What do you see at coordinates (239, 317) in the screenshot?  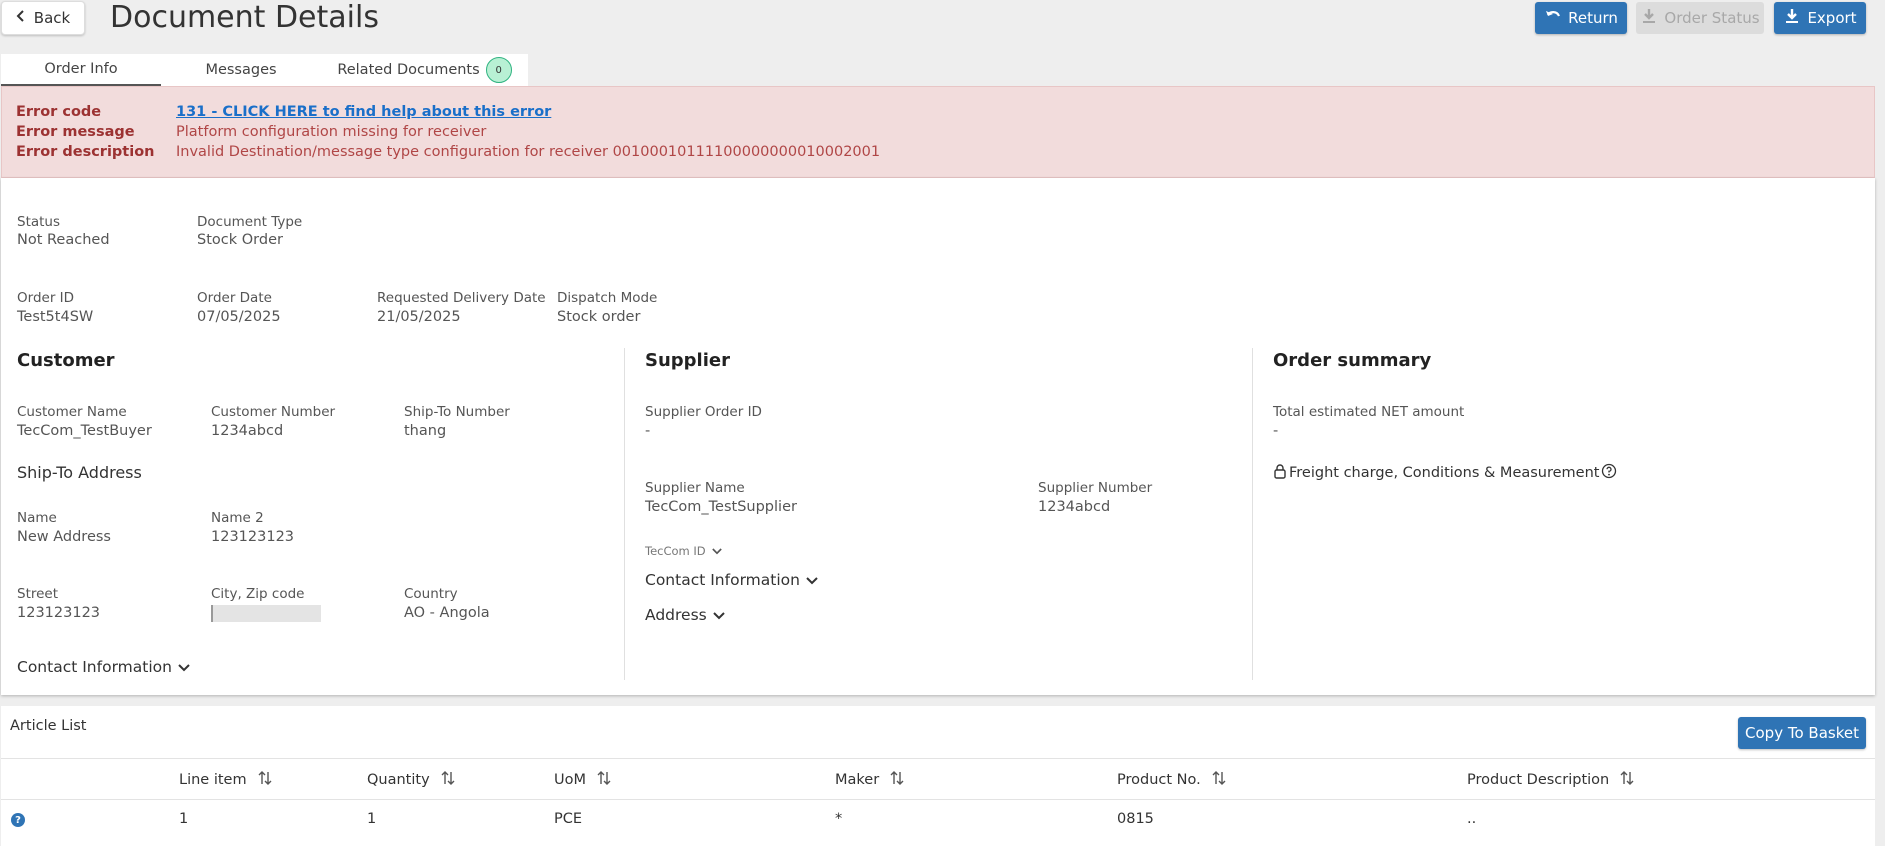 I see `order-date-value: 07/05/2025` at bounding box center [239, 317].